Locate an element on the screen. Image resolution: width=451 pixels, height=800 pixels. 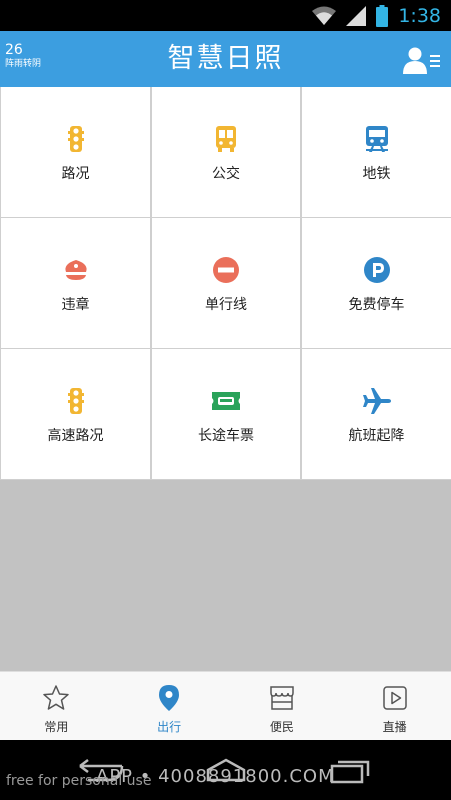
tab-live: 直播 is located at coordinates (394, 706).